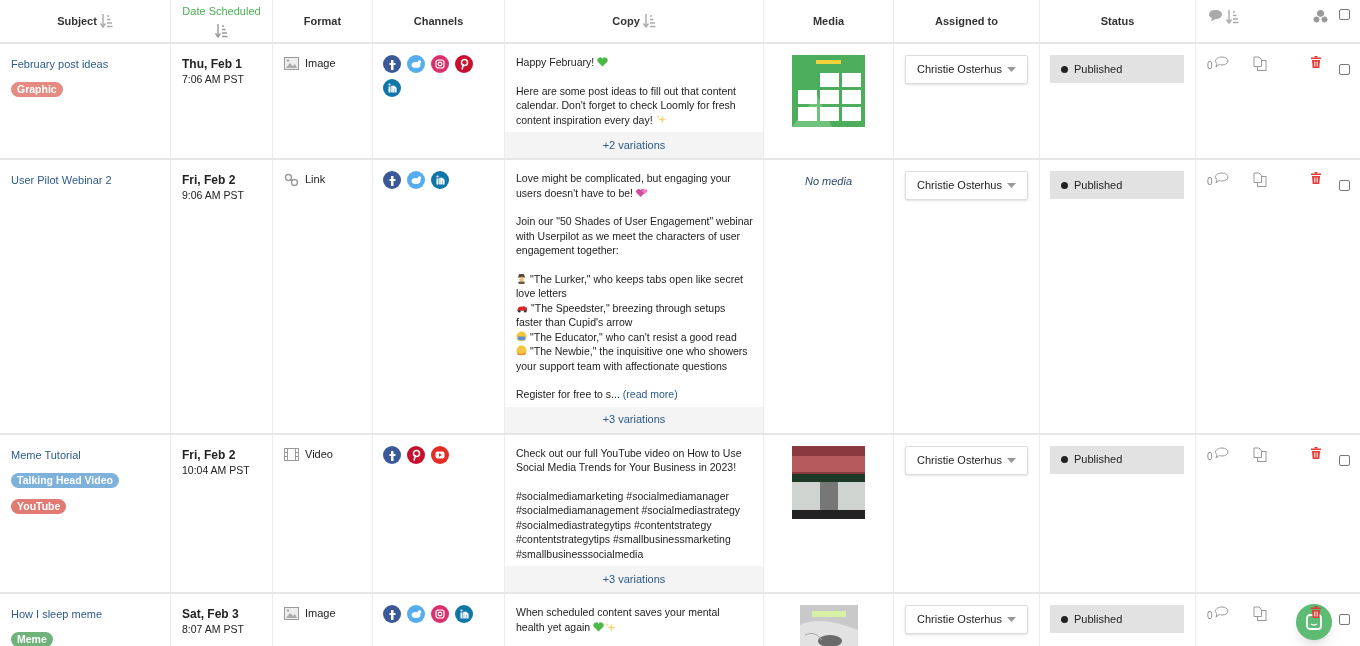 The image size is (1360, 646). What do you see at coordinates (61, 180) in the screenshot?
I see `post-title-link: User Pilot Webinar 2` at bounding box center [61, 180].